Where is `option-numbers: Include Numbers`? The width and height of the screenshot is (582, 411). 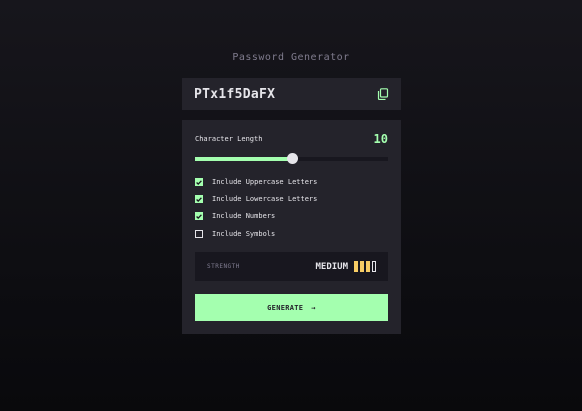
option-numbers: Include Numbers is located at coordinates (235, 216).